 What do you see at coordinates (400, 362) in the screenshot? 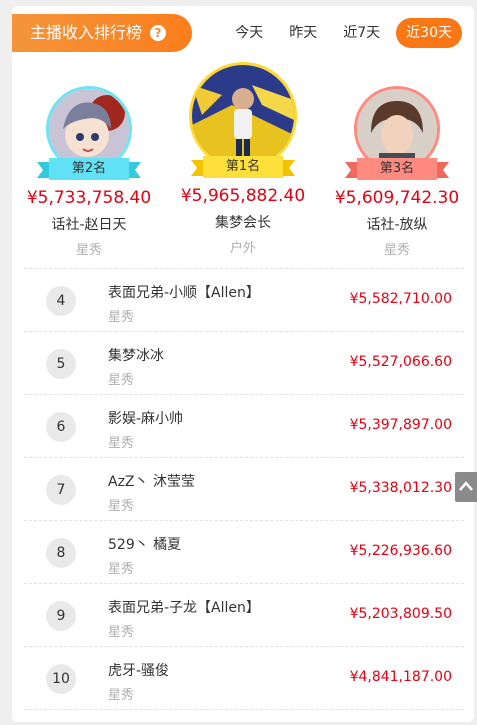
I see `income-amount: ¥5,527,066.60` at bounding box center [400, 362].